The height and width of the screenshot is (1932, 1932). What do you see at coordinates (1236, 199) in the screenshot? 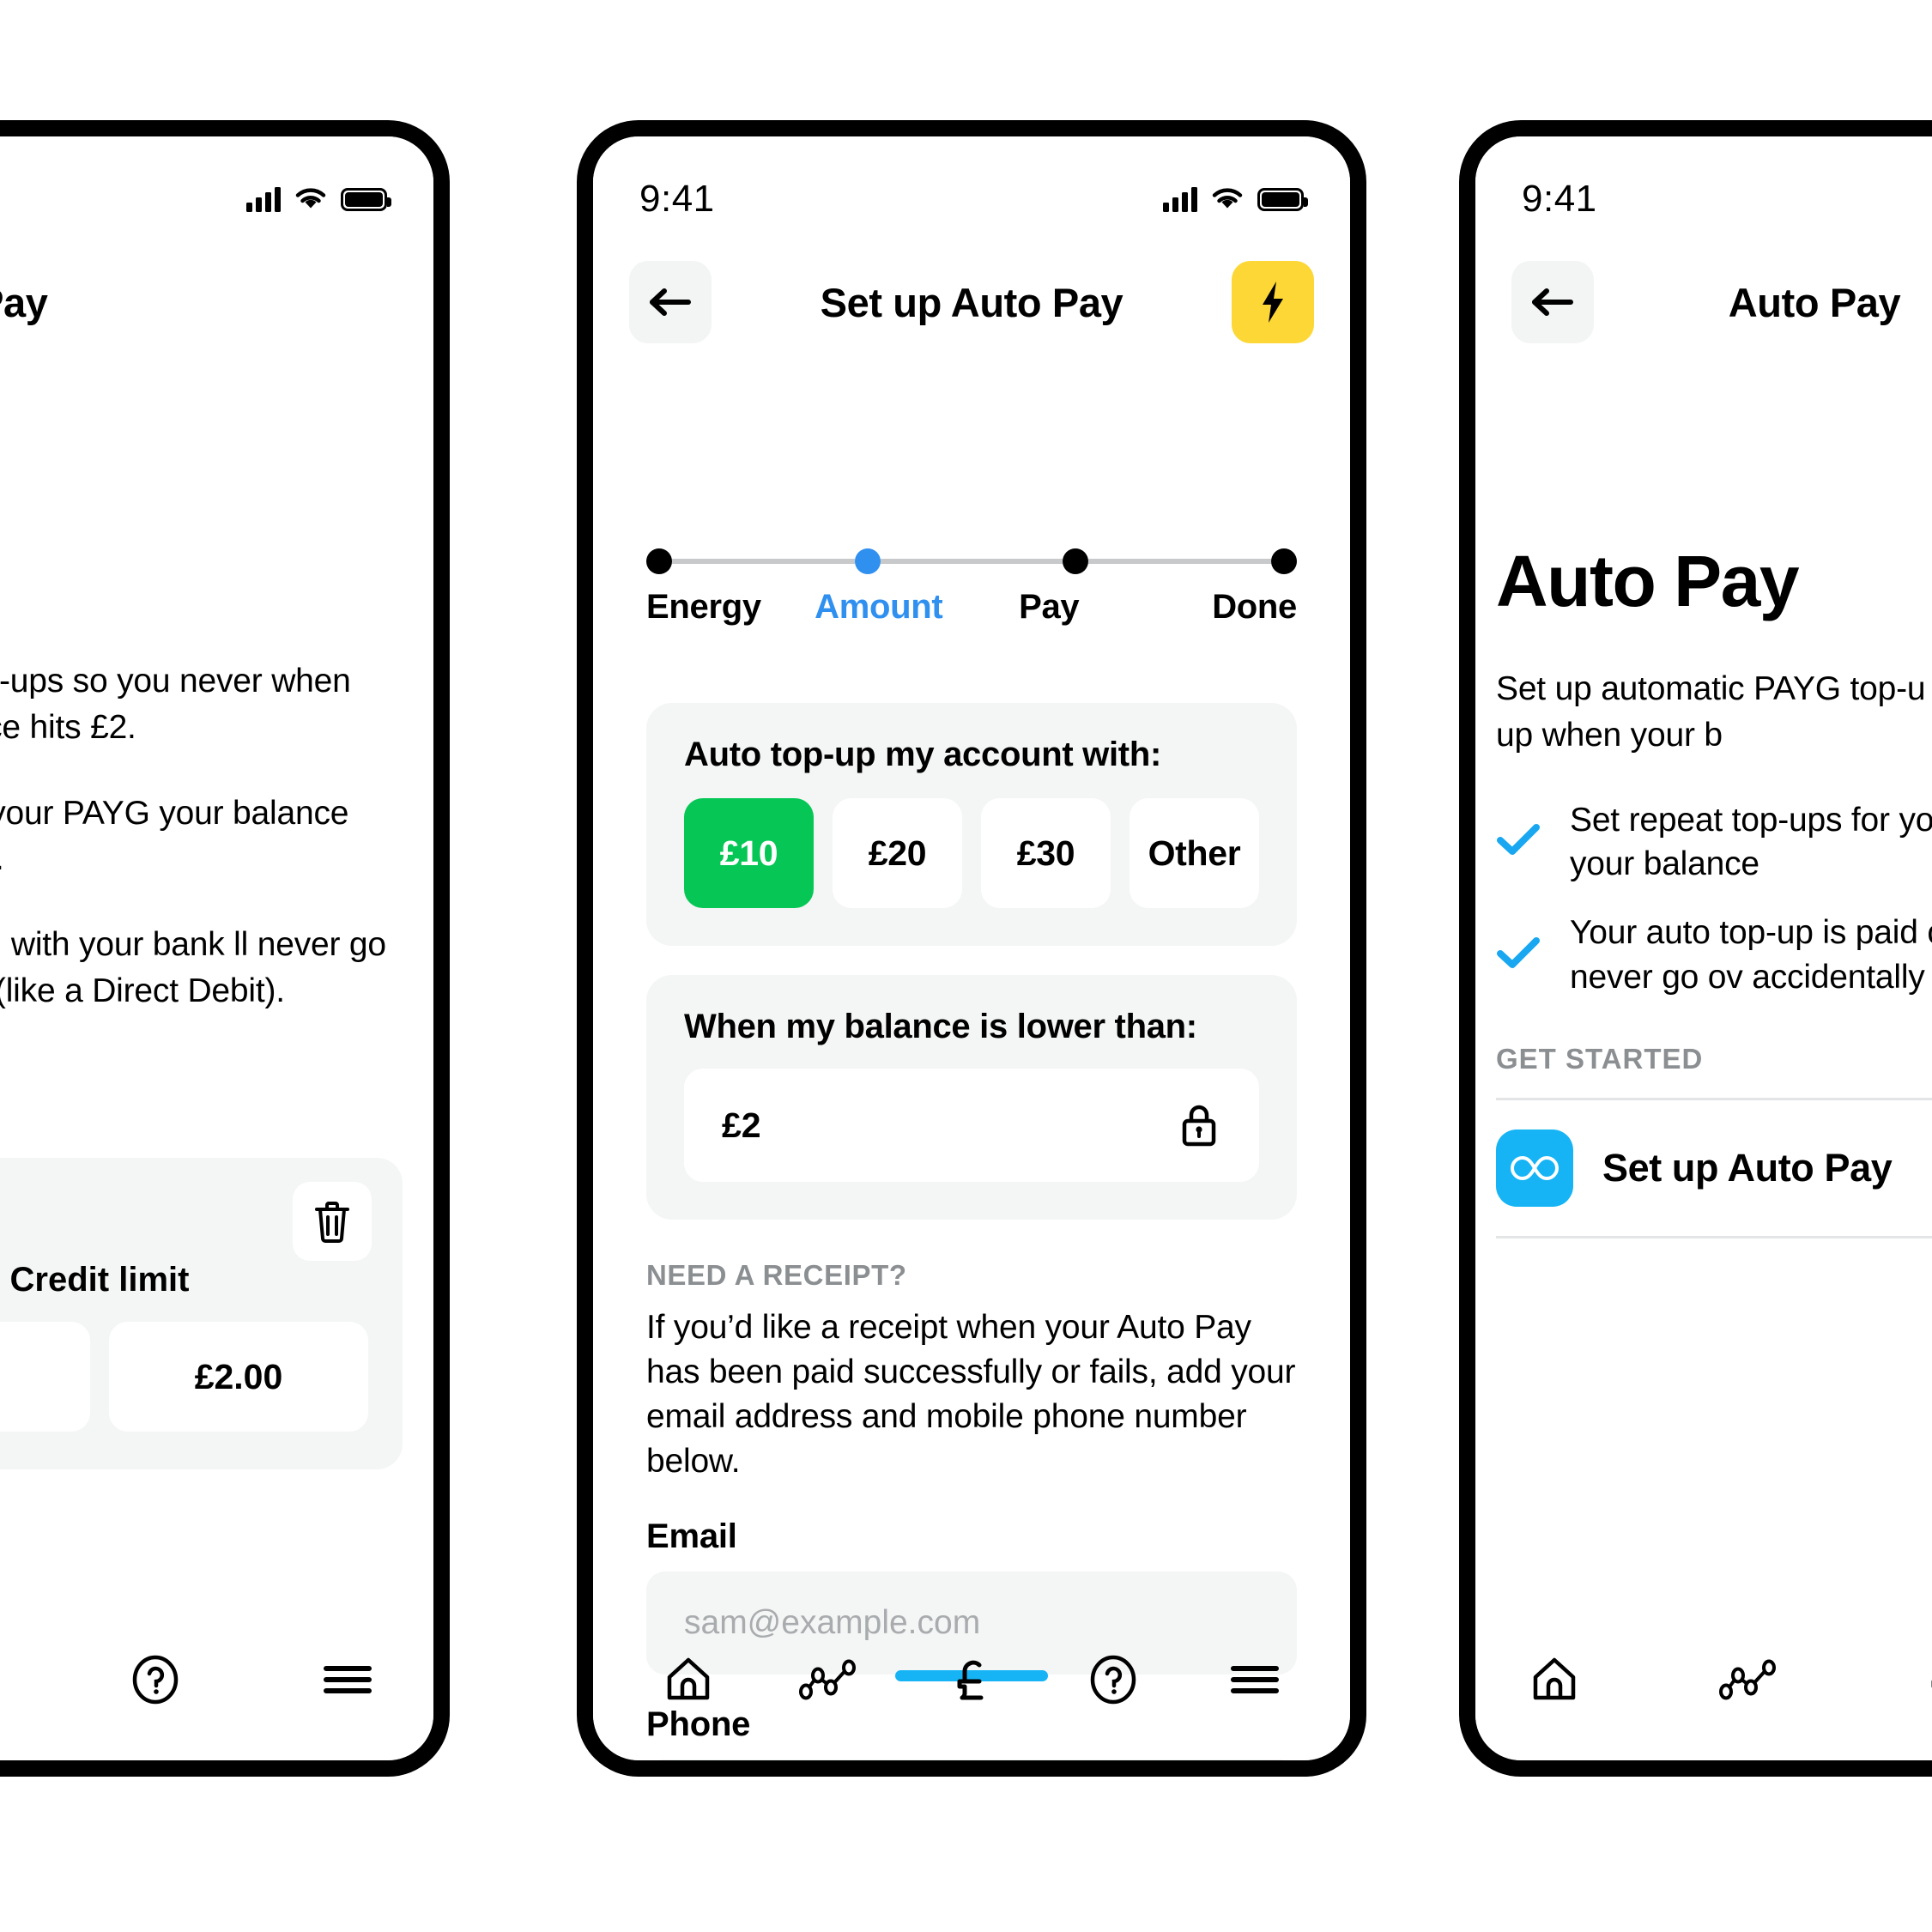
I see `middle-status-icons` at bounding box center [1236, 199].